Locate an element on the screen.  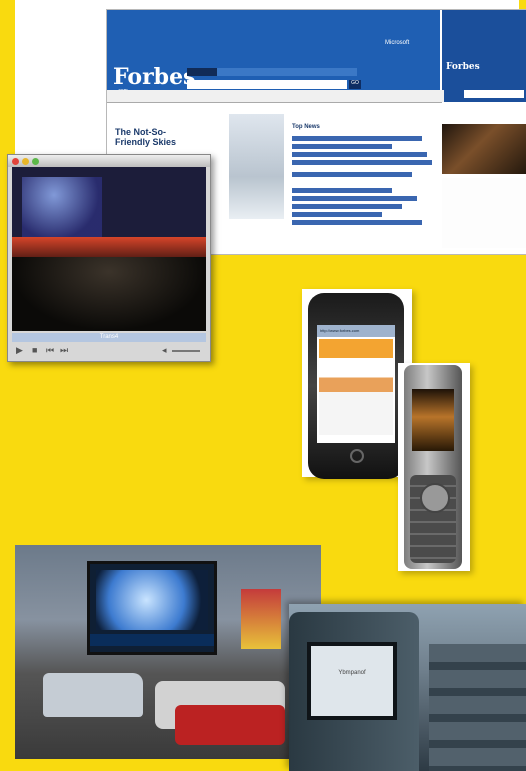
search-input is located at coordinates (267, 84).